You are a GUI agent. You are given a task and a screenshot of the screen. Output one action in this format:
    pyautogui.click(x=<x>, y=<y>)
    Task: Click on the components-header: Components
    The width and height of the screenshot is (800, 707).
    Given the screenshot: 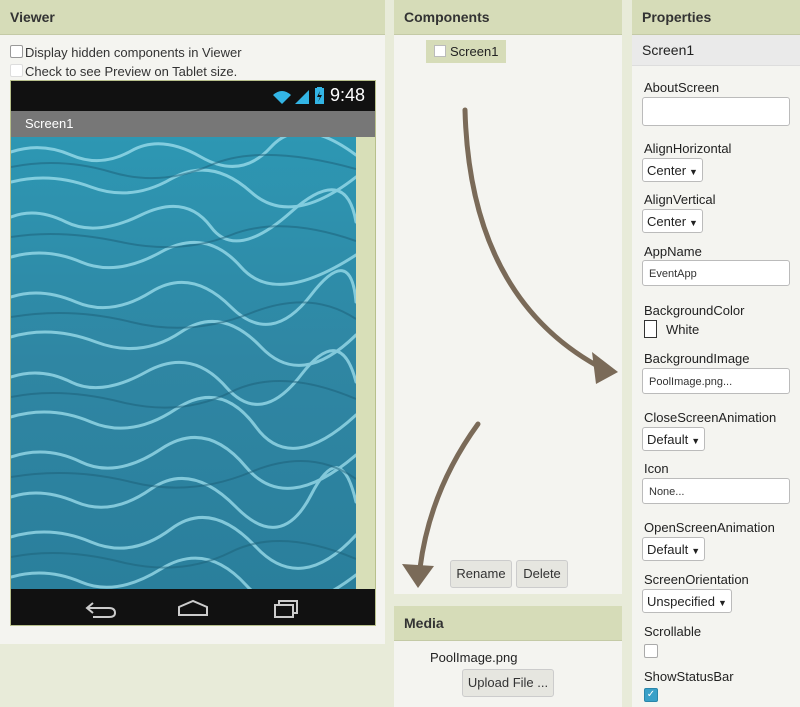 What is the action you would take?
    pyautogui.click(x=508, y=17)
    